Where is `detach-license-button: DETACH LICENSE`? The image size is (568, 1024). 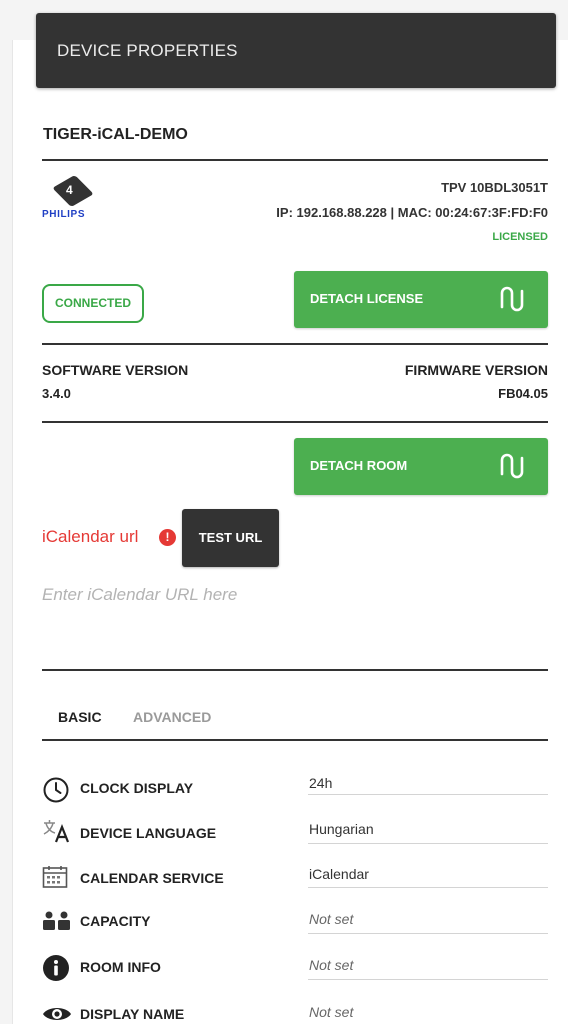 detach-license-button: DETACH LICENSE is located at coordinates (421, 299).